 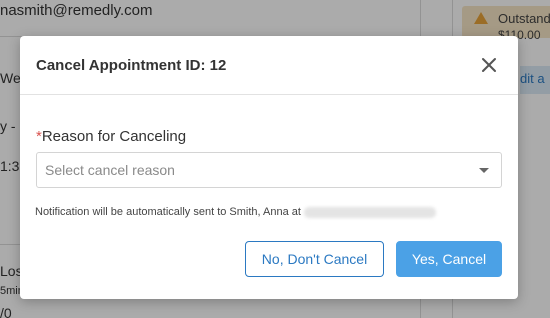 What do you see at coordinates (314, 259) in the screenshot?
I see `dont-cancel-button: No, Don't Cancel` at bounding box center [314, 259].